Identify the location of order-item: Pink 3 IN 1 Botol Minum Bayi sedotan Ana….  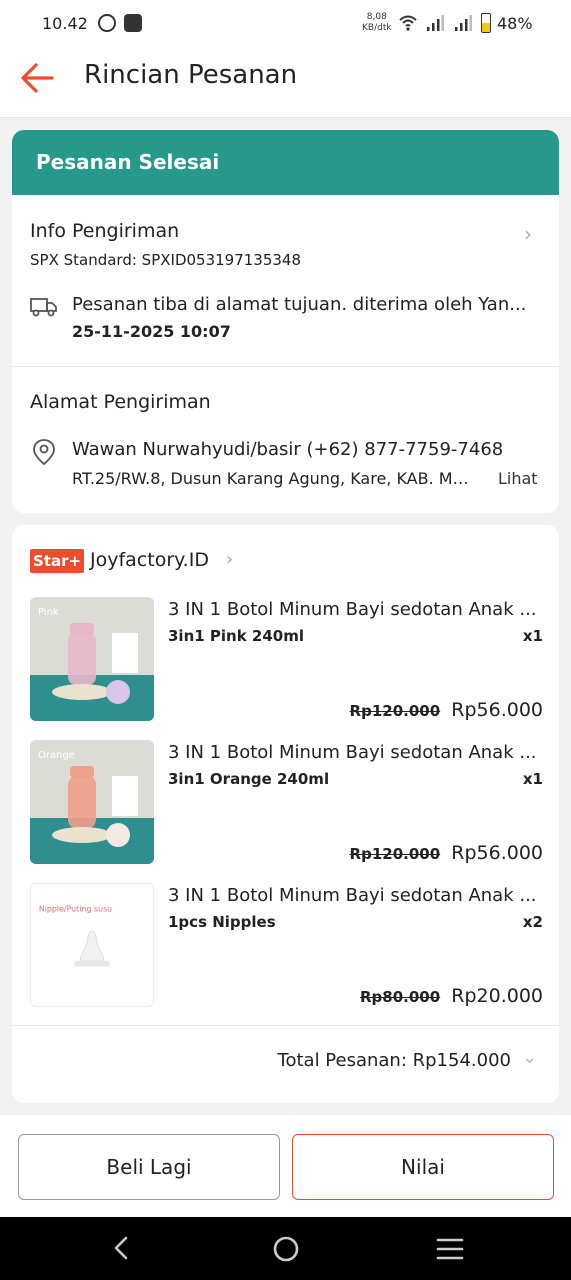
(285, 668).